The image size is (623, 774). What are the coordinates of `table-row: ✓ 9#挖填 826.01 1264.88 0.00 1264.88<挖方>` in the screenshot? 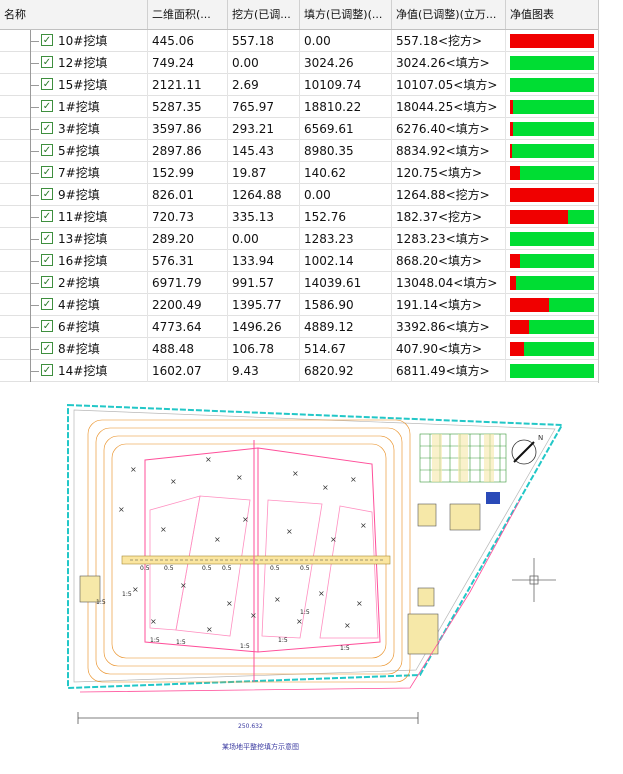 It's located at (299, 195).